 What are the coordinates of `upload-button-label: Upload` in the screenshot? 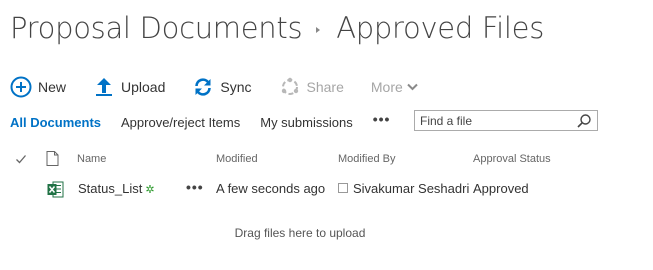 It's located at (143, 87).